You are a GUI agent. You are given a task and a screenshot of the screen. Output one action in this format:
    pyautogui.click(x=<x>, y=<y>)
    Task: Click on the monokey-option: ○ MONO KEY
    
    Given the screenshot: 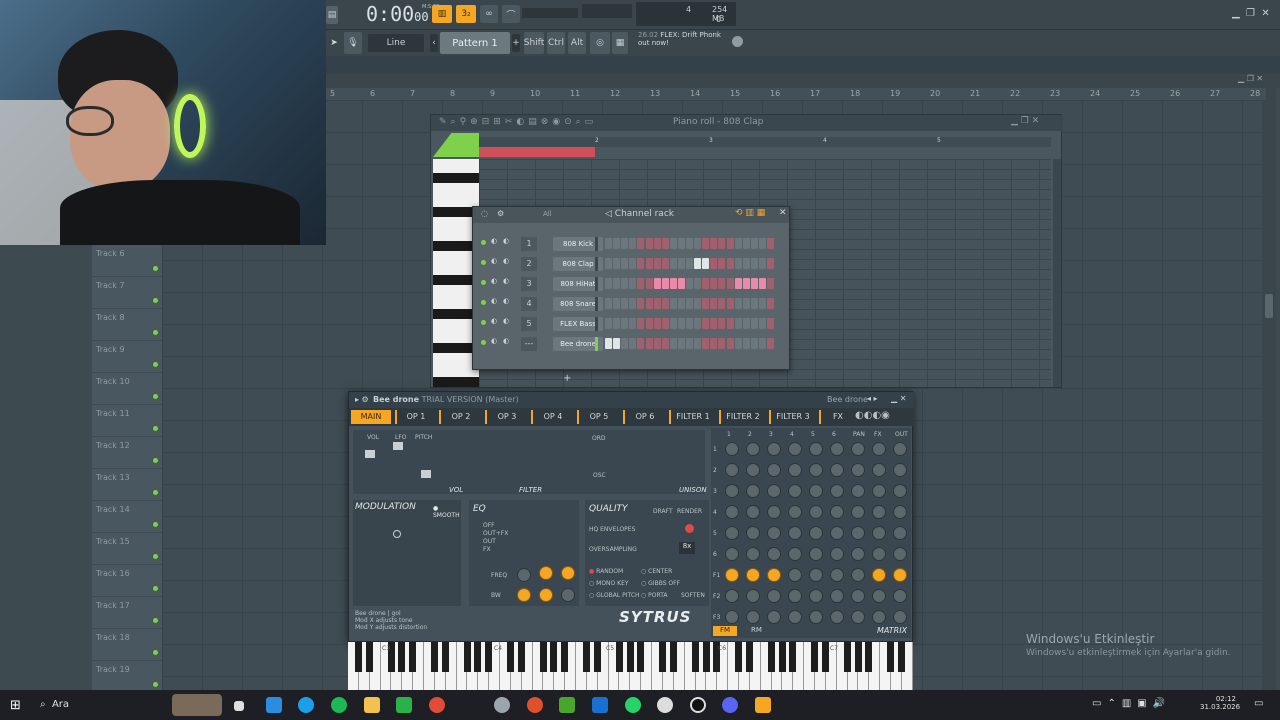 What is the action you would take?
    pyautogui.click(x=609, y=583)
    